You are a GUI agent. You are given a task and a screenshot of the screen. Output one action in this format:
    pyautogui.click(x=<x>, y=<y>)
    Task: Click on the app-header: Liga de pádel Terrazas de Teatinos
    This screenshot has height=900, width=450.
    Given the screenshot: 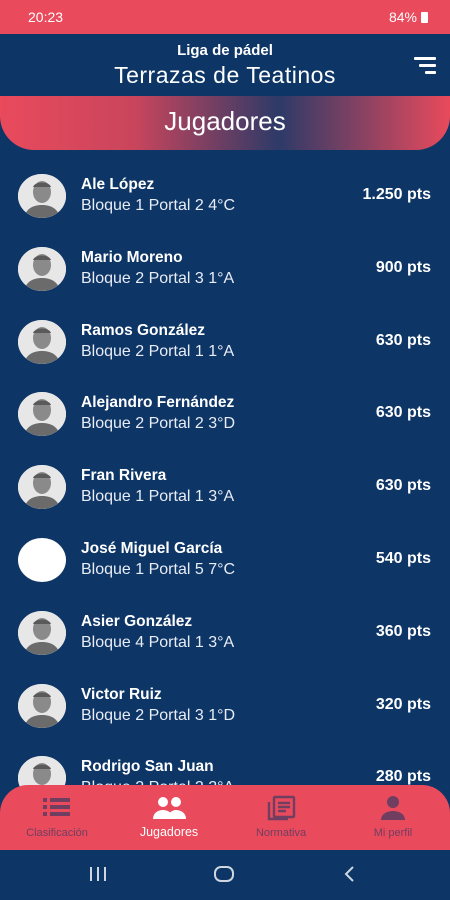 What is the action you would take?
    pyautogui.click(x=225, y=69)
    